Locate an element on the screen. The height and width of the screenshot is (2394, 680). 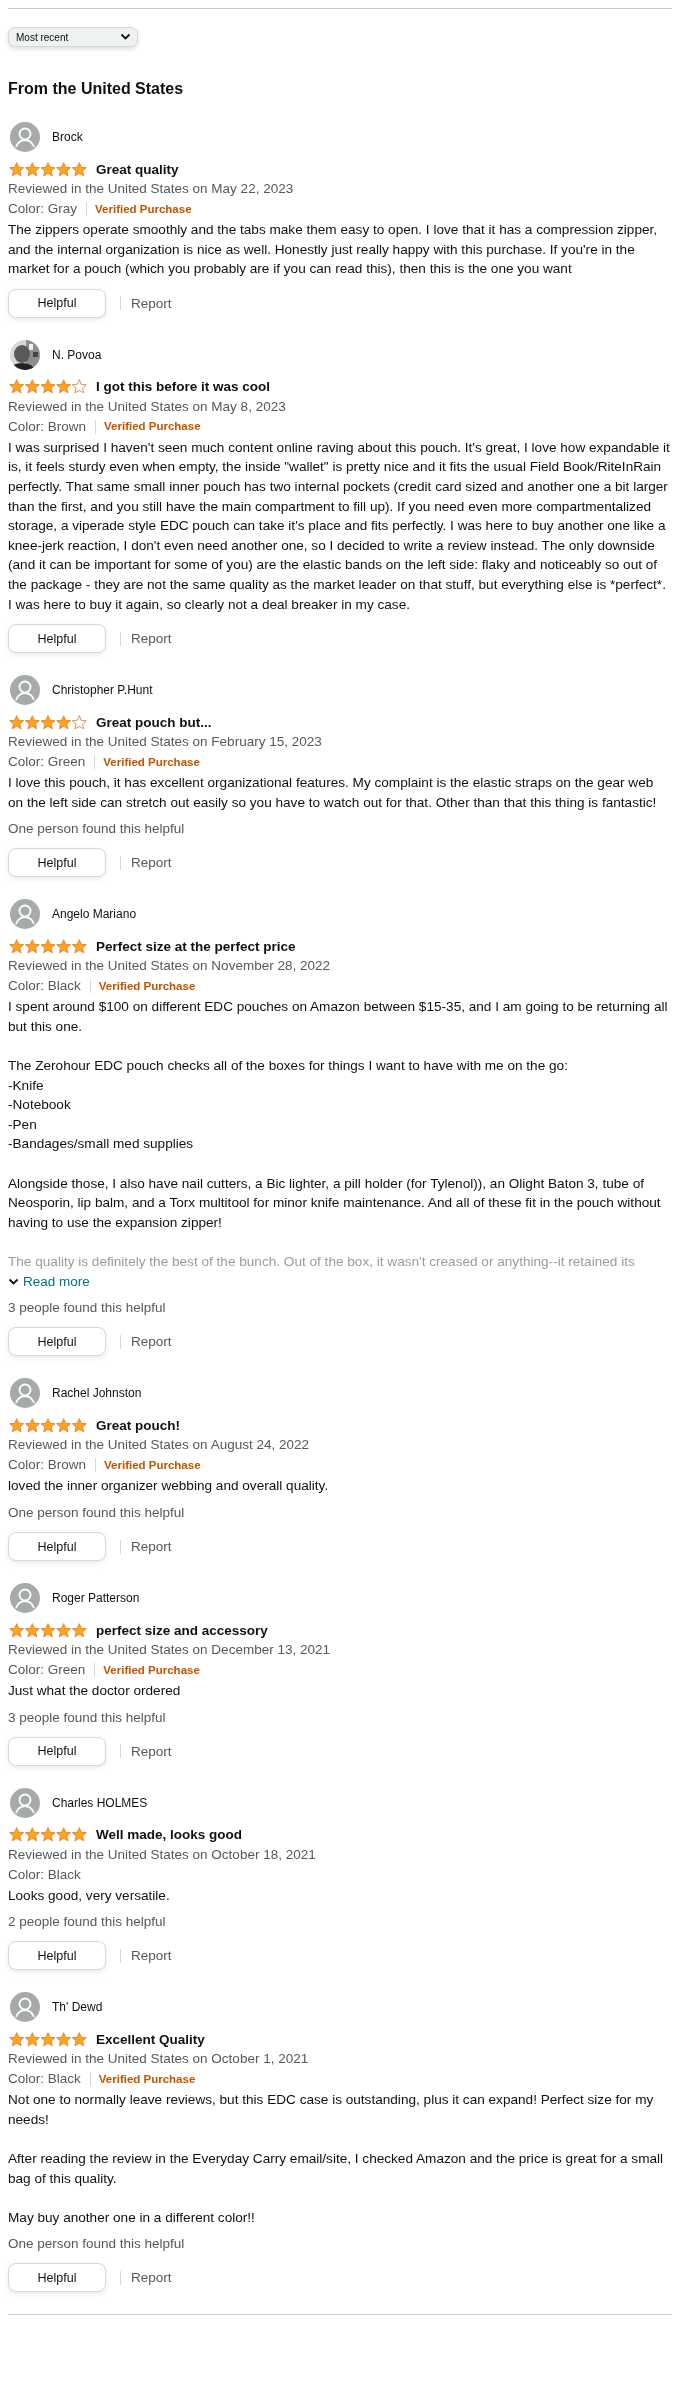
review-title: I got this before it was cool is located at coordinates (183, 387).